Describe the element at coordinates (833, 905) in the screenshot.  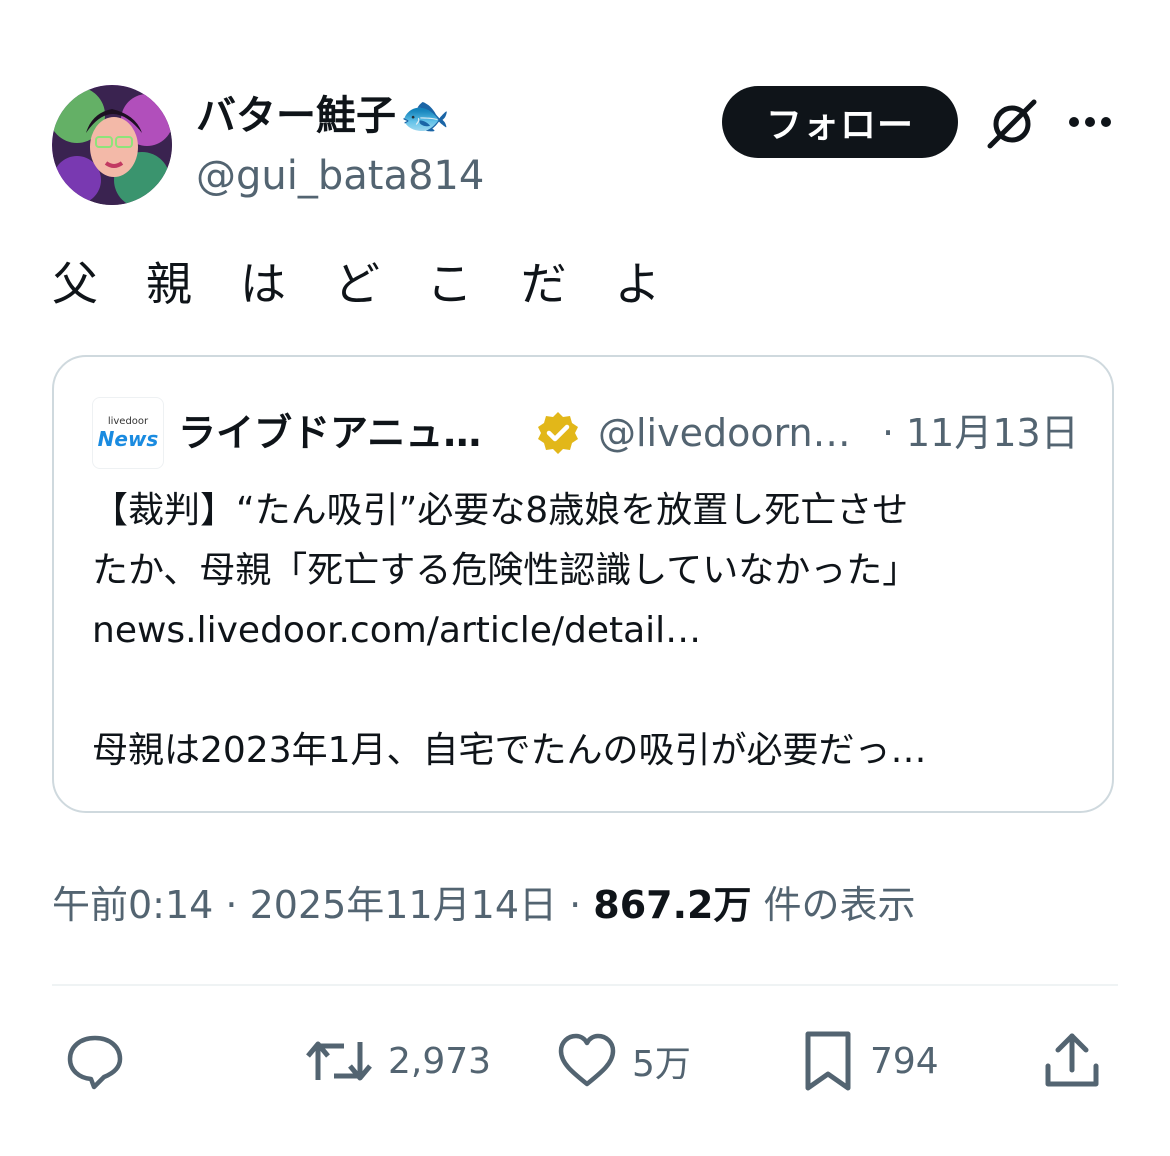
I see `views-label: 件の表示` at that location.